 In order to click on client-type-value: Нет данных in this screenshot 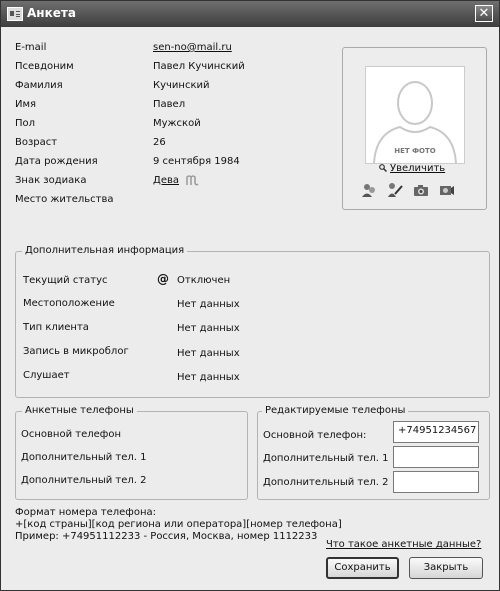, I will do `click(208, 328)`.